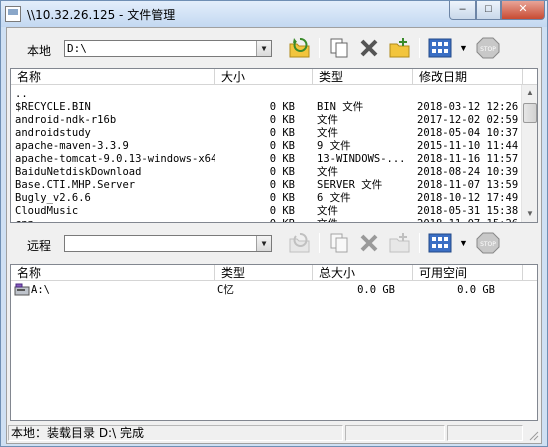 This screenshot has height=447, width=548. What do you see at coordinates (168, 48) in the screenshot?
I see `local-path-combo: D:\ ▼` at bounding box center [168, 48].